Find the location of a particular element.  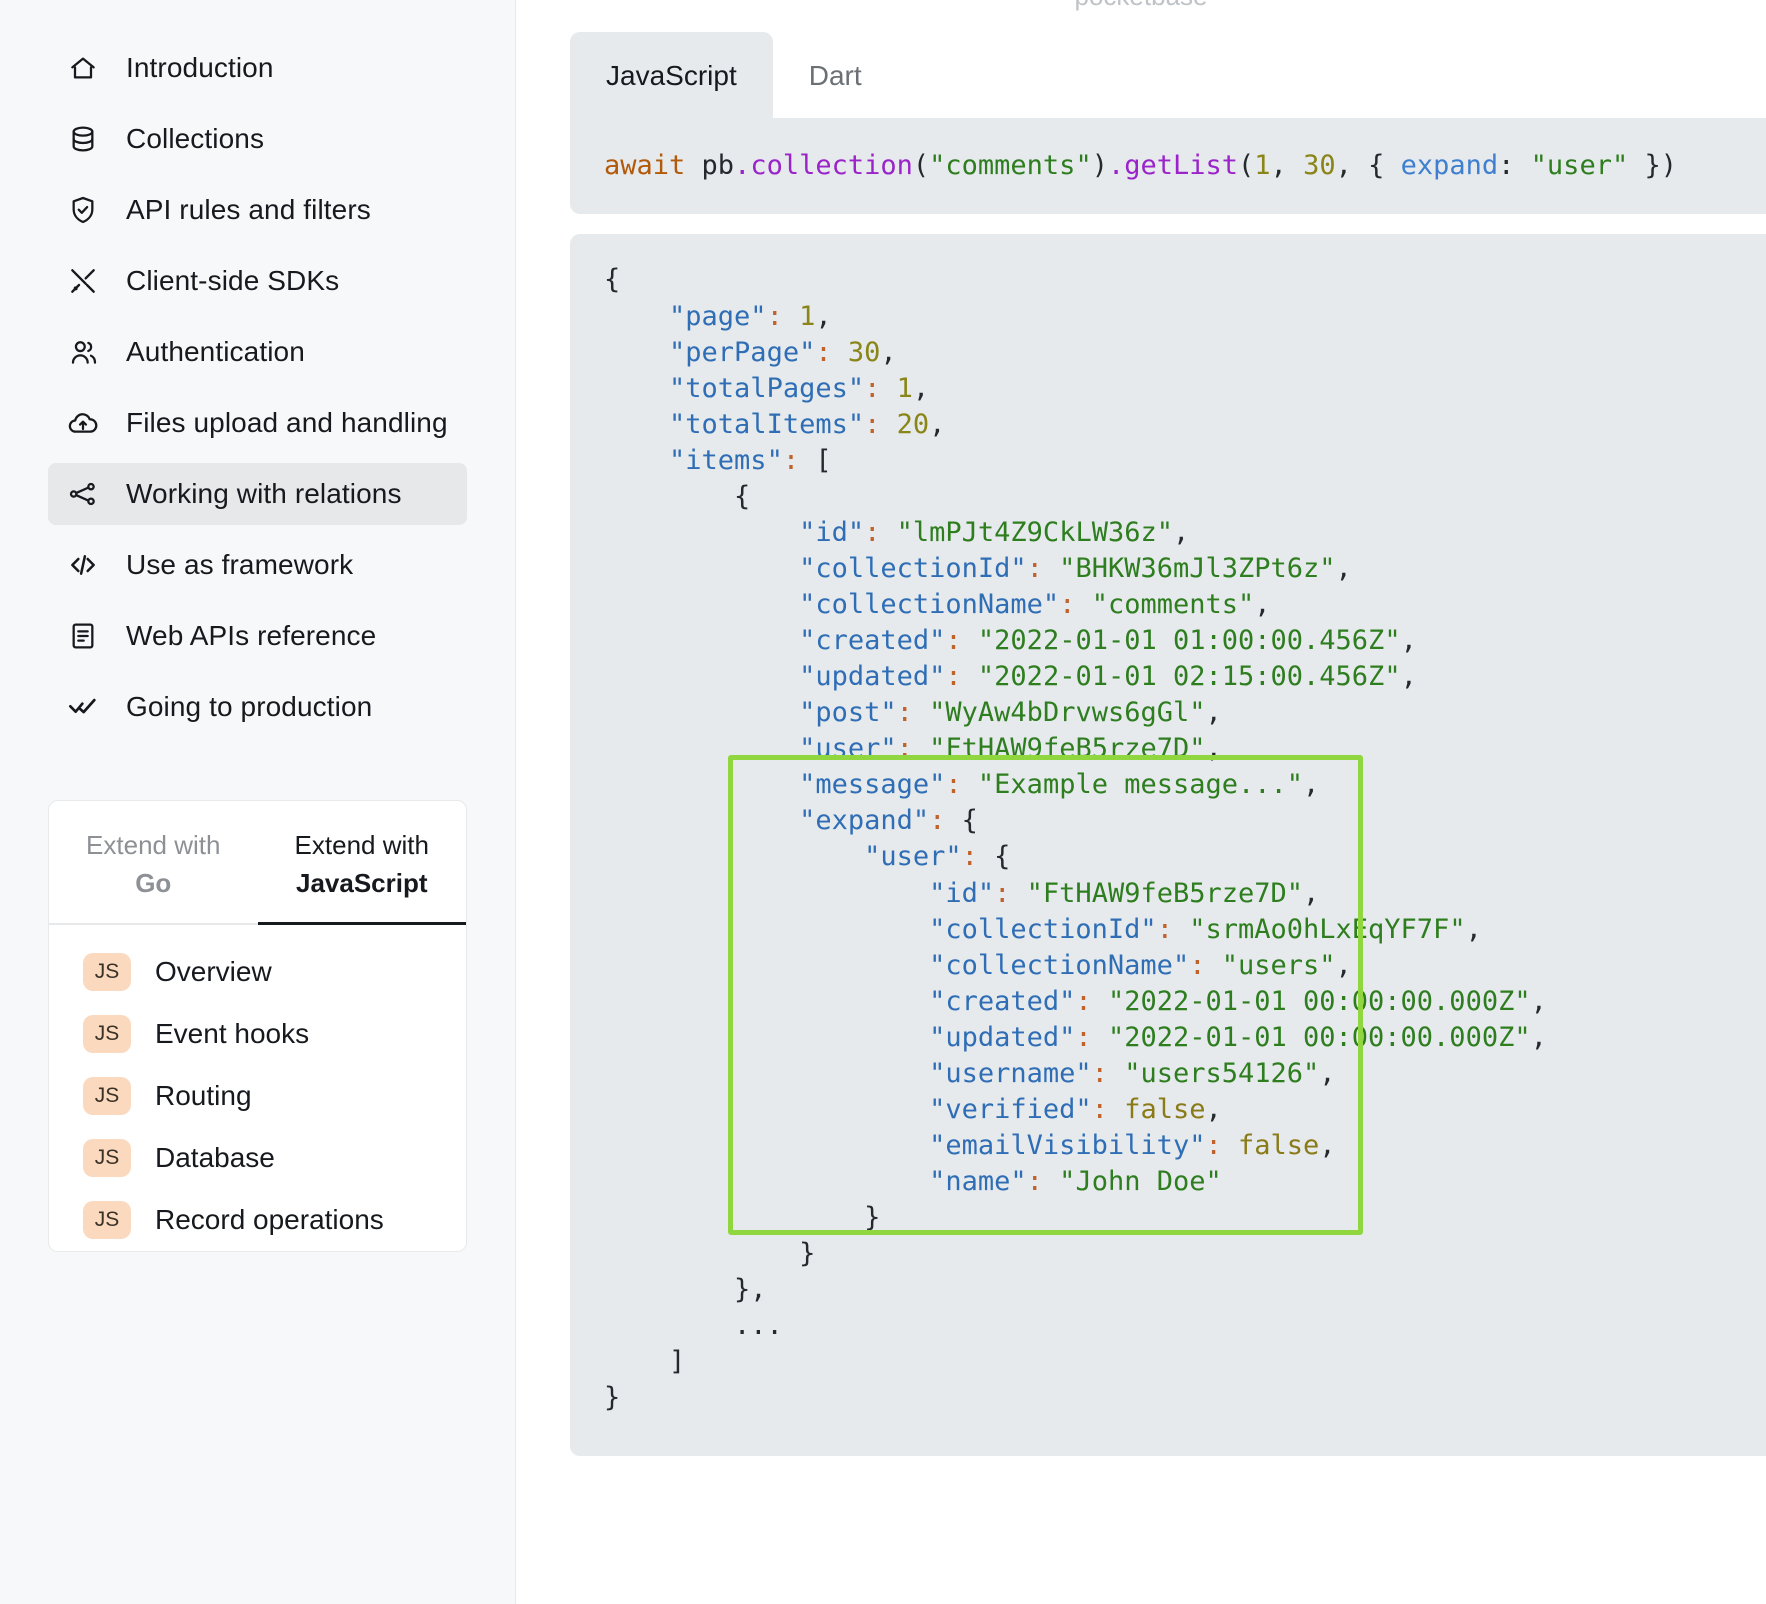

json-key-post: "post" is located at coordinates (848, 713).